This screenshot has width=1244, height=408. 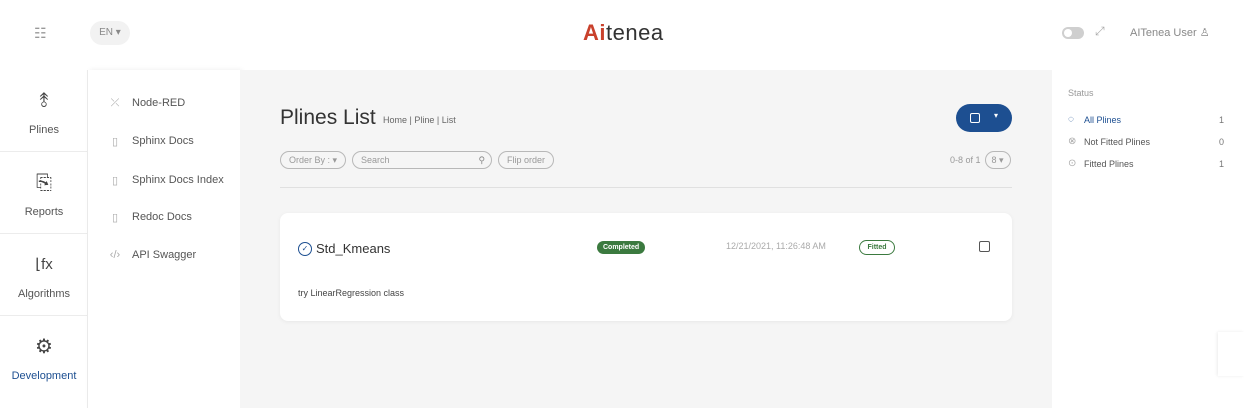 What do you see at coordinates (646, 187) in the screenshot?
I see `divider` at bounding box center [646, 187].